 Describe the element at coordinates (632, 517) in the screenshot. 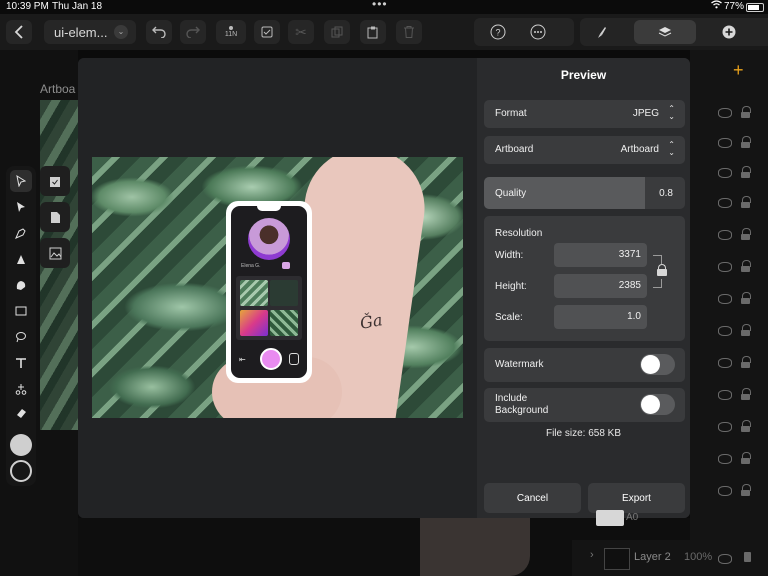

I see `layer-a0-label: A0` at that location.